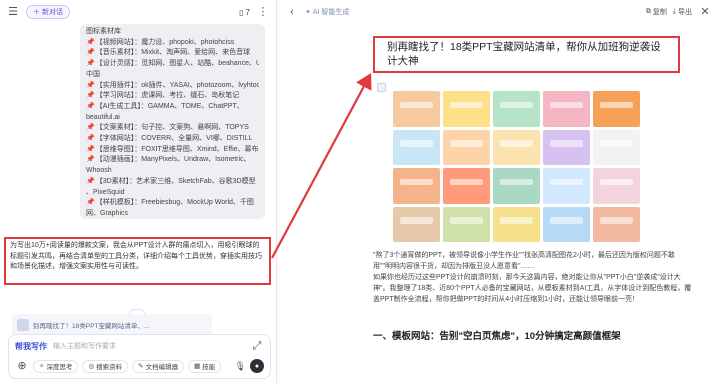 This screenshot has height=383, width=720. I want to click on message-line-text: 【样机模板】：Freebiesbug、MockUp World、千图, so click(174, 203).